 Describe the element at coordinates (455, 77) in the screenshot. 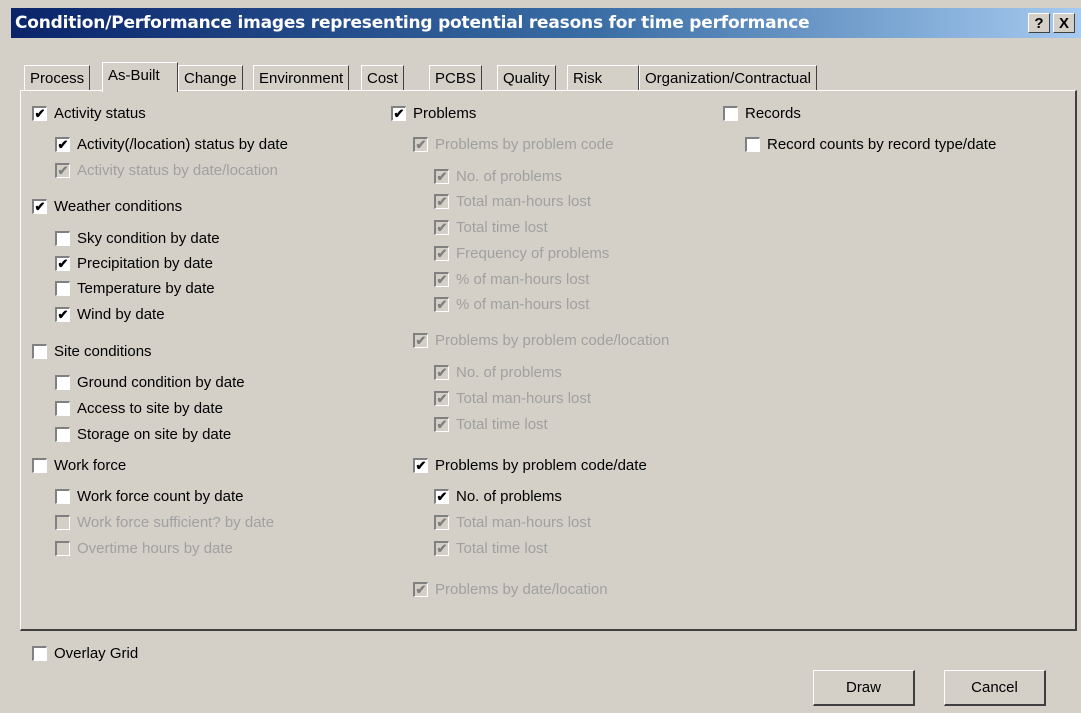

I see `tab-pcbs: PCBS` at that location.